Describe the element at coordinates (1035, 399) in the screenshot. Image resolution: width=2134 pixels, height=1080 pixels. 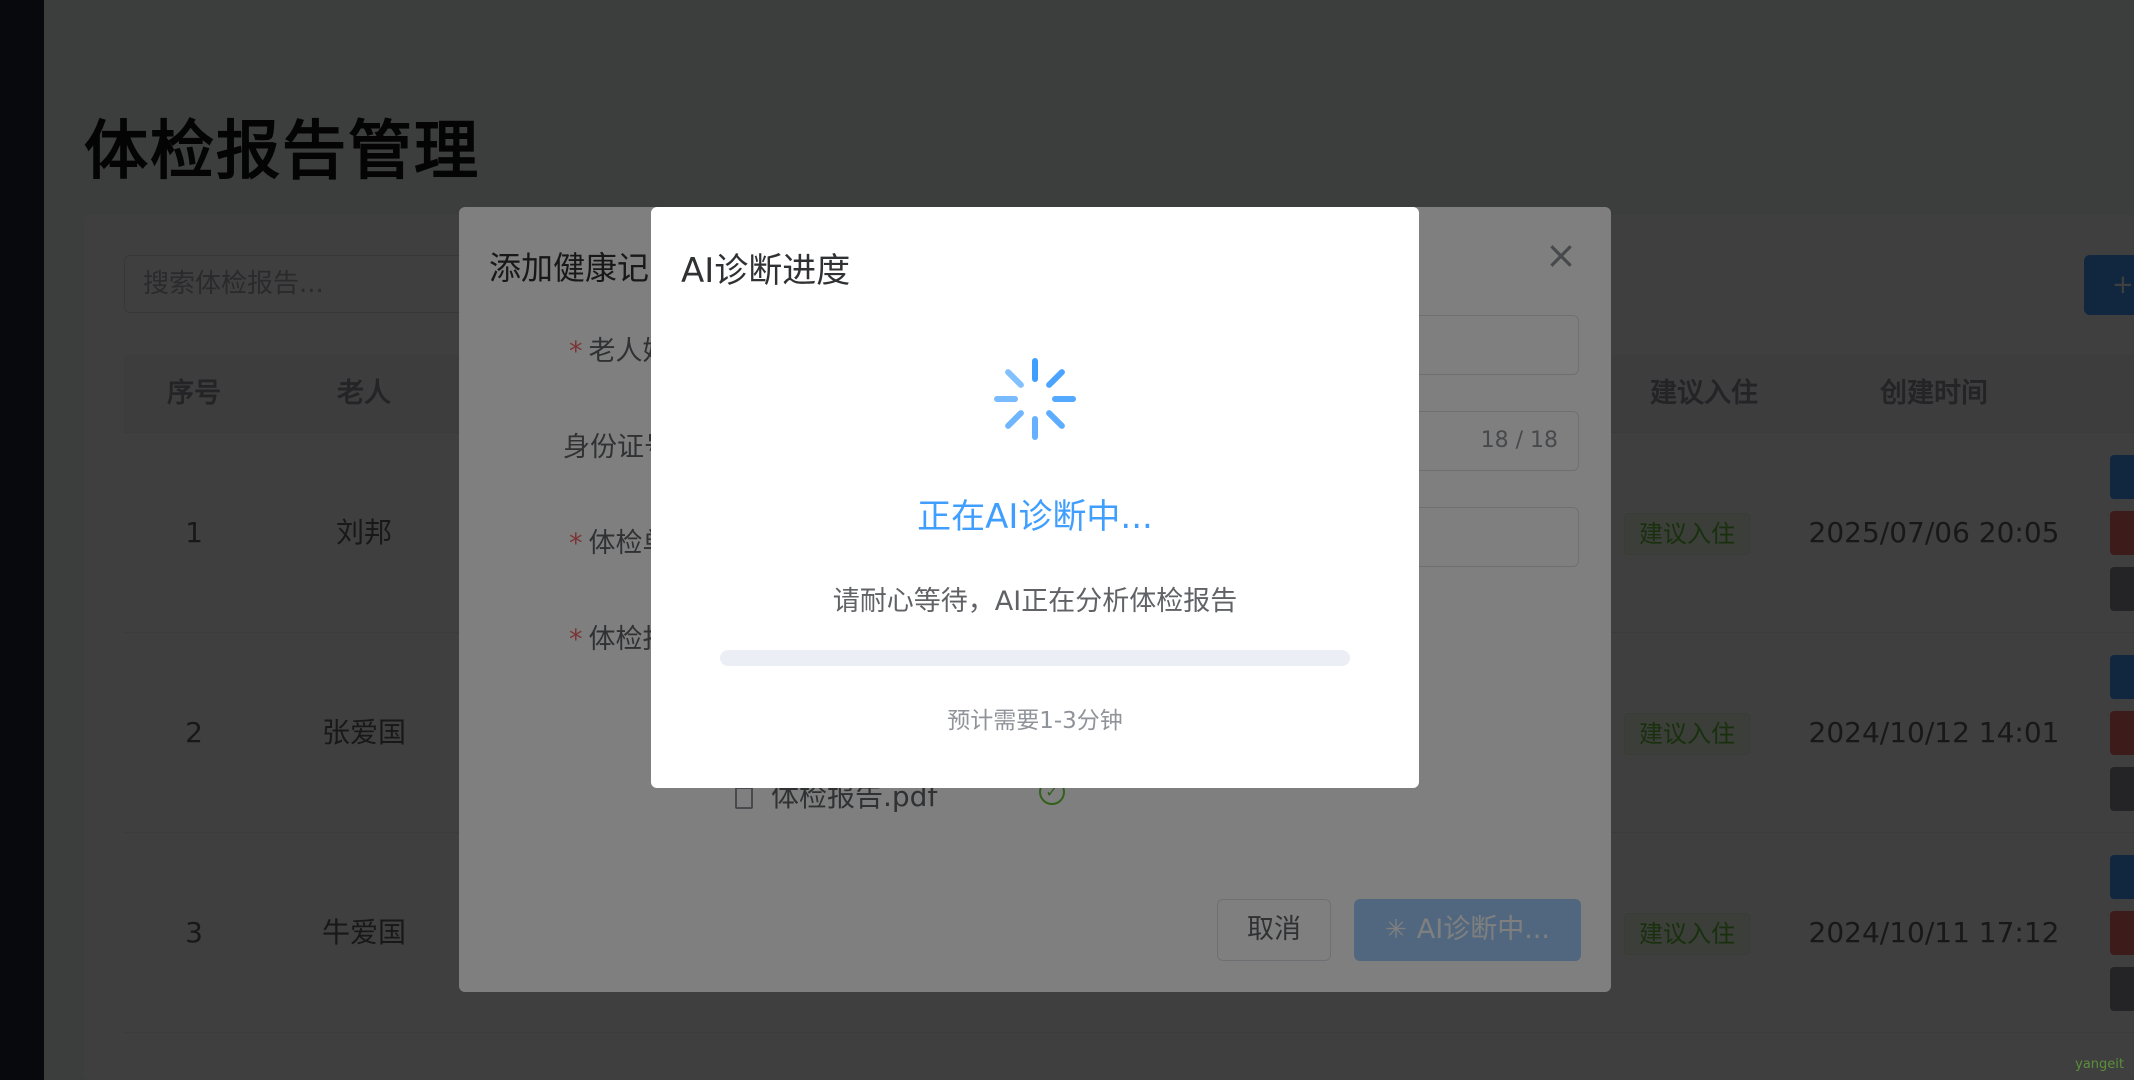
I see `loading-spinner-icon` at that location.